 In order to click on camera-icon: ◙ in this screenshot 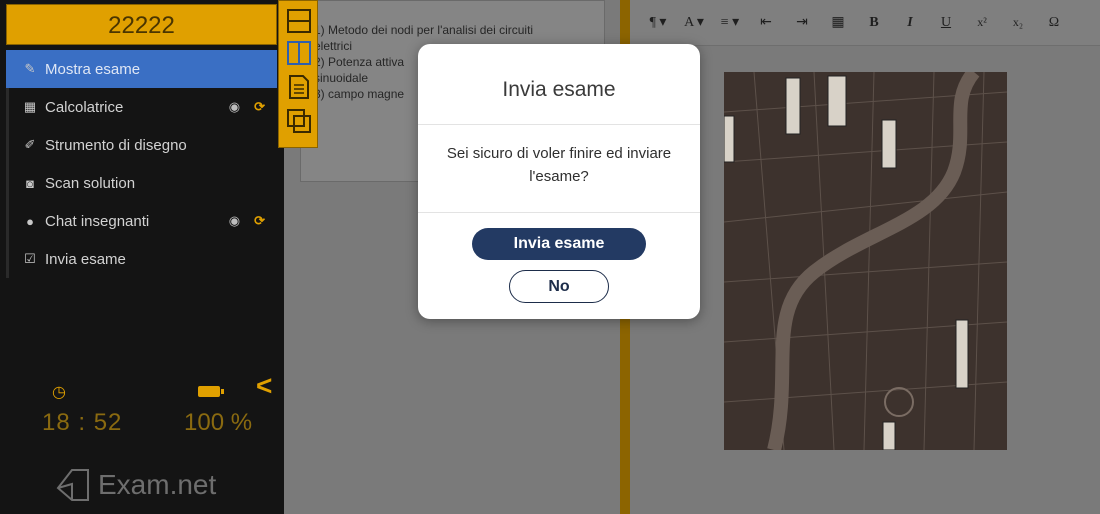, I will do `click(30, 183)`.